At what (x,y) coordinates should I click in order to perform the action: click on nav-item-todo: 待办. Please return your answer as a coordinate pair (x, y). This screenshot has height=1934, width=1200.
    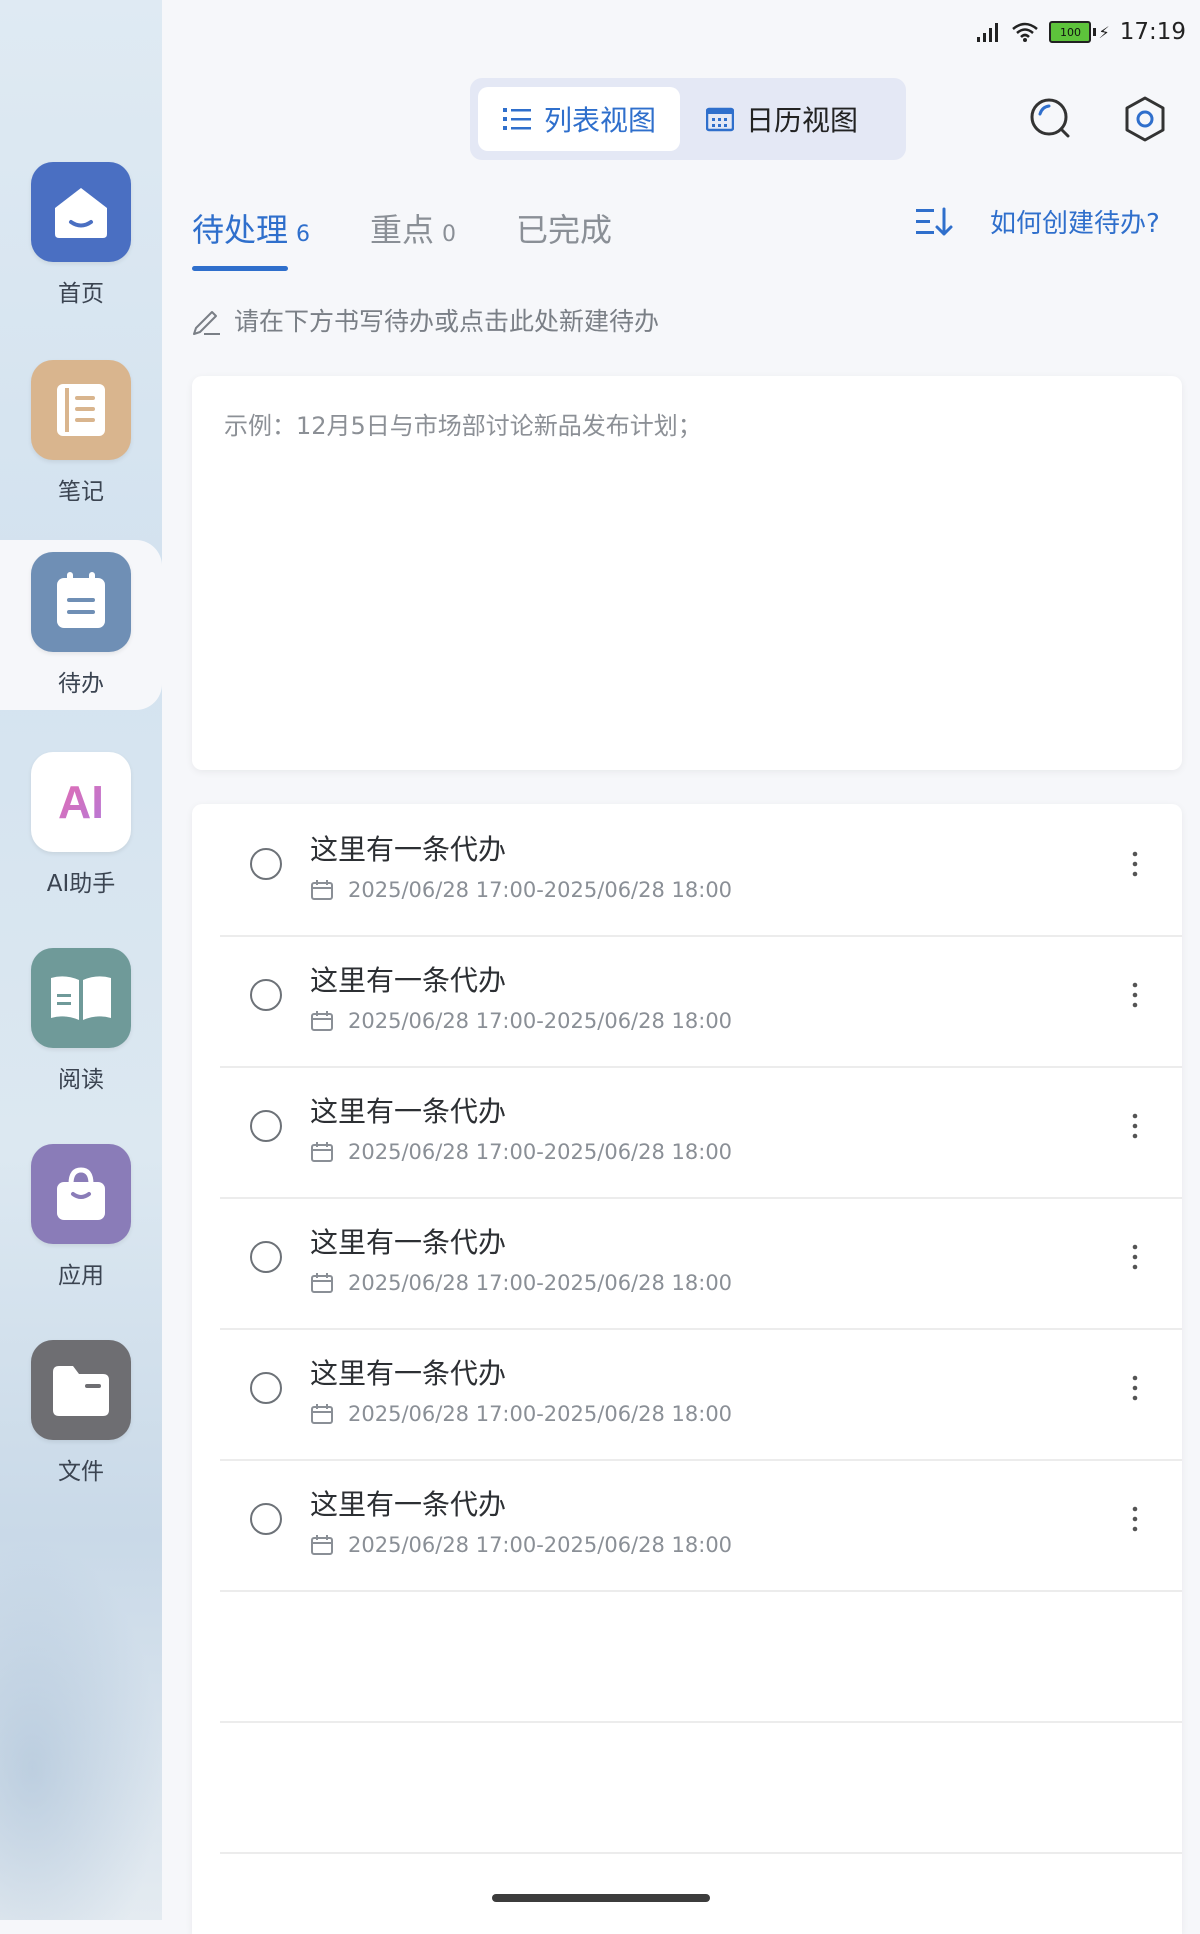
    Looking at the image, I should click on (81, 625).